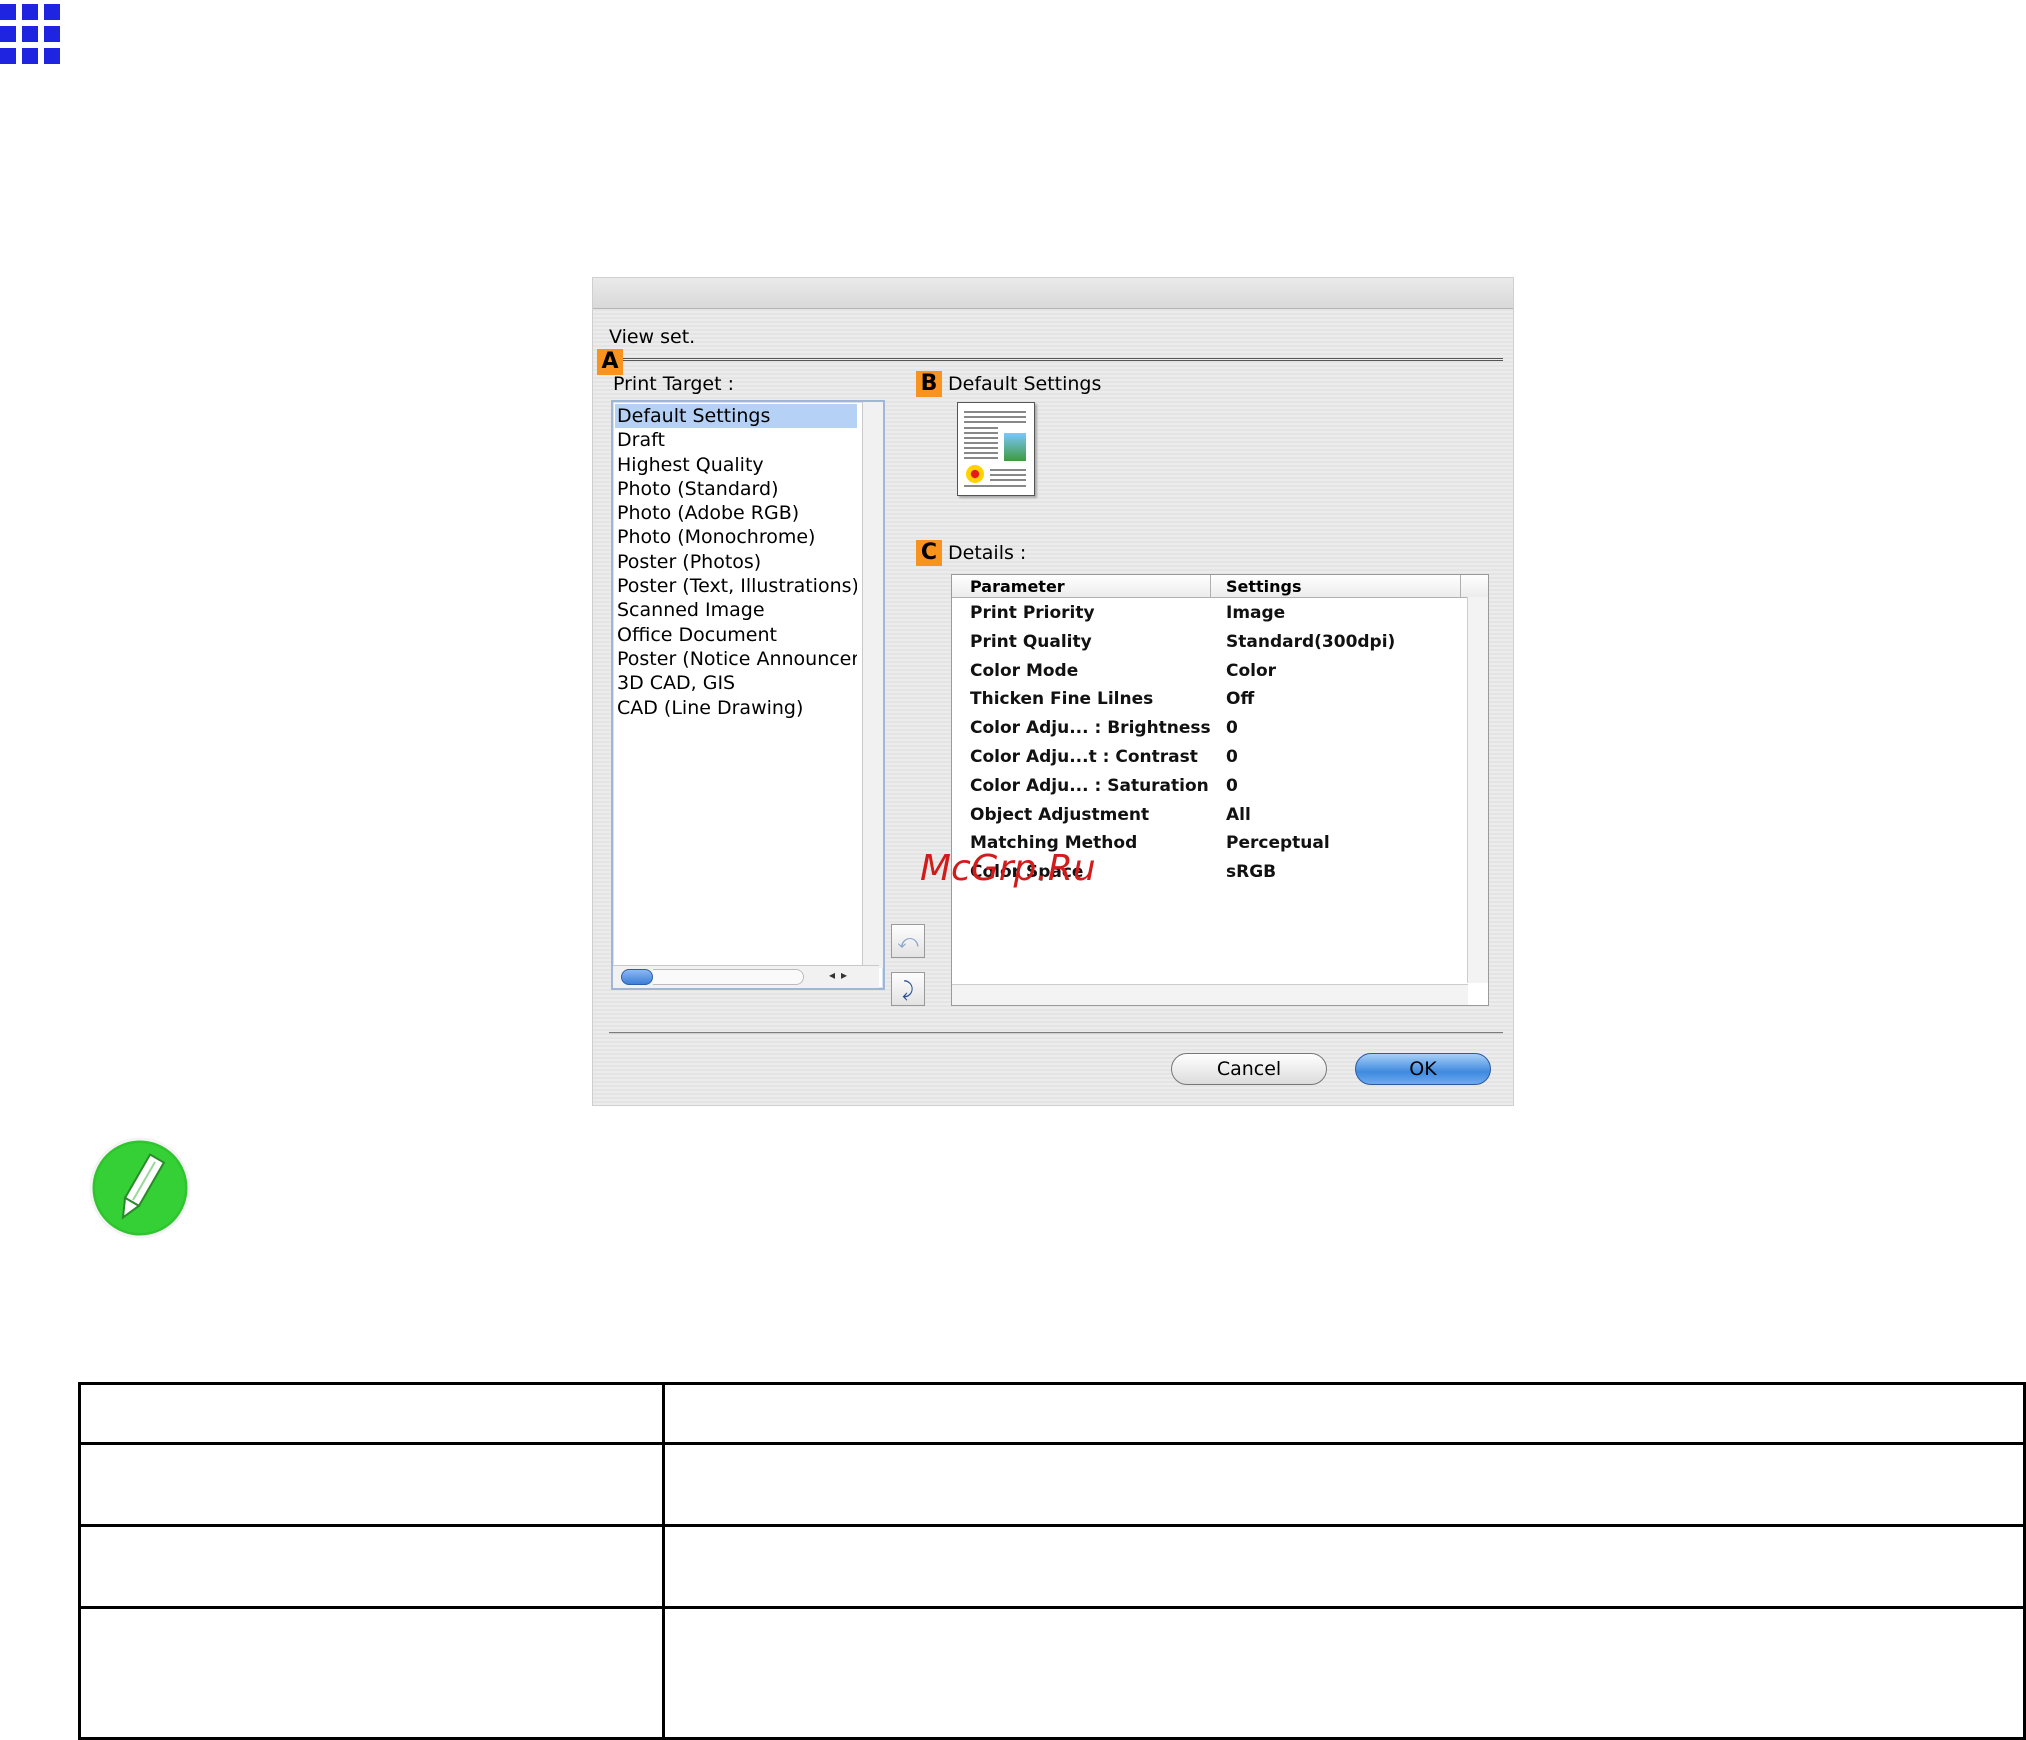 The height and width of the screenshot is (1740, 2026). Describe the element at coordinates (1264, 586) in the screenshot. I see `column-header-settings: Settings` at that location.